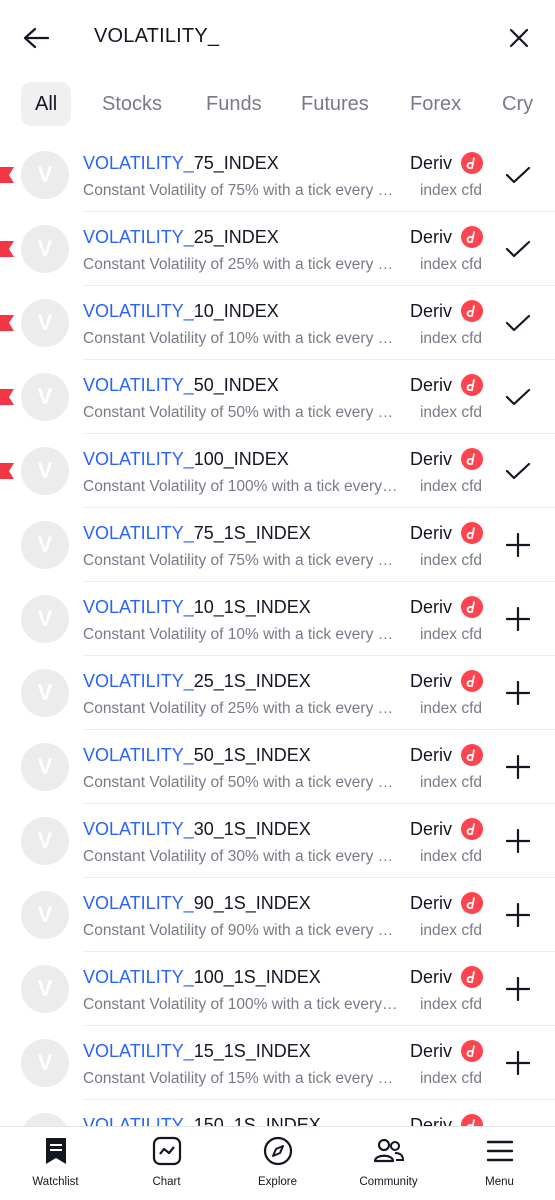  What do you see at coordinates (241, 459) in the screenshot?
I see `symbol-rest: 100_INDEX` at bounding box center [241, 459].